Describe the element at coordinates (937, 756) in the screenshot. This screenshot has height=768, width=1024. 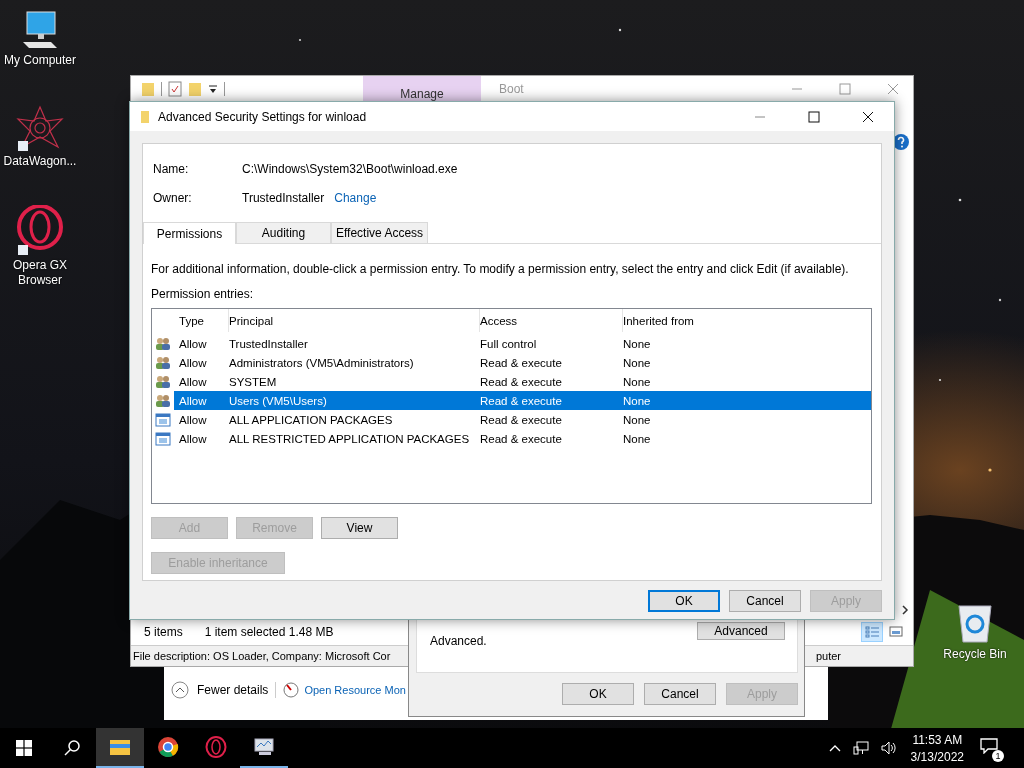
I see `clock-date: 3/13/2022` at that location.